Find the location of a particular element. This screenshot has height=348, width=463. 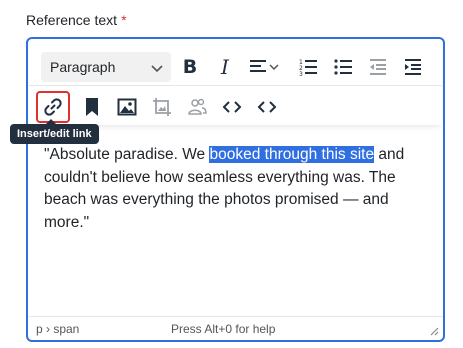

crop-image-icon is located at coordinates (162, 107).